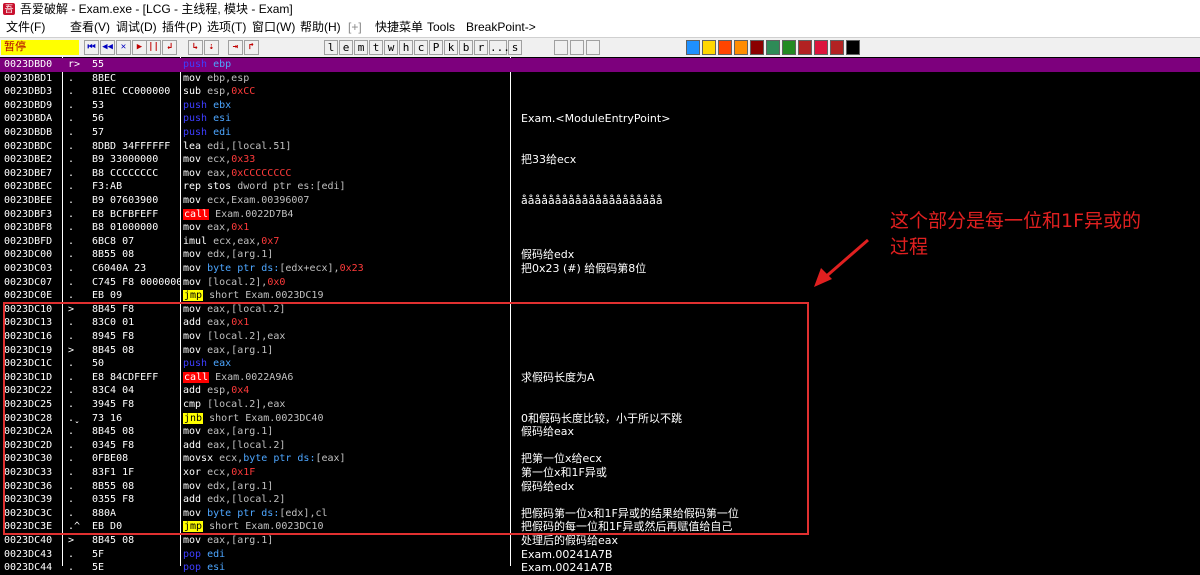 The width and height of the screenshot is (1200, 575). Describe the element at coordinates (841, 262) in the screenshot. I see `annotation-arrow` at that location.